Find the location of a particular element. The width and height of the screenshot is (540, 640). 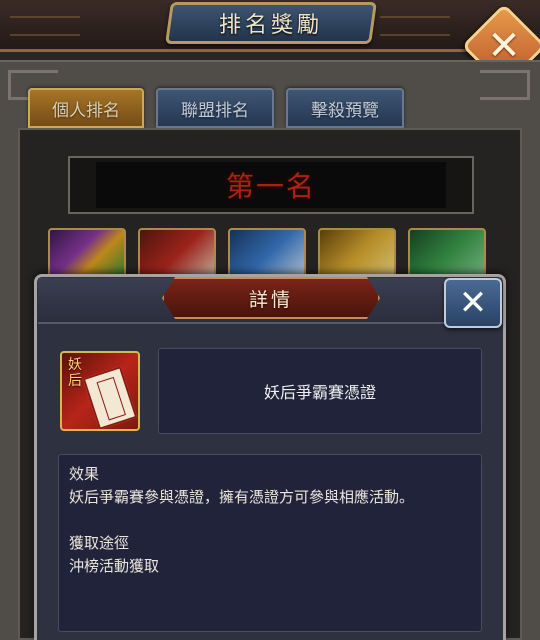

certificate-card-icon is located at coordinates (110, 397).